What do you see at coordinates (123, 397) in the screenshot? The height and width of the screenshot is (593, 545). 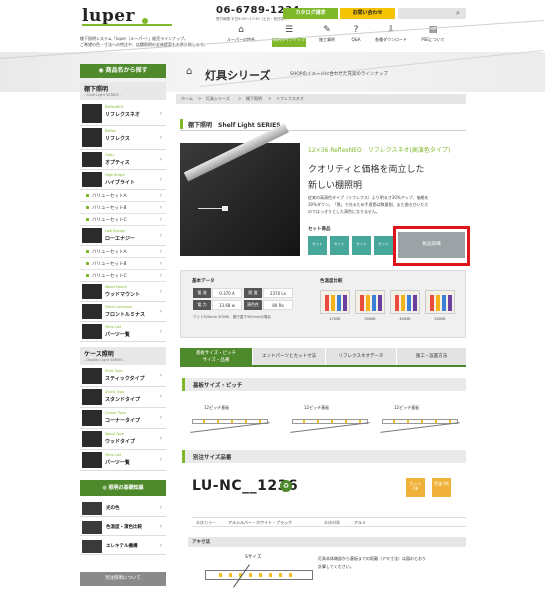 I see `sidebar-item-stand: Stand Type スタンドタイプ ›` at bounding box center [123, 397].